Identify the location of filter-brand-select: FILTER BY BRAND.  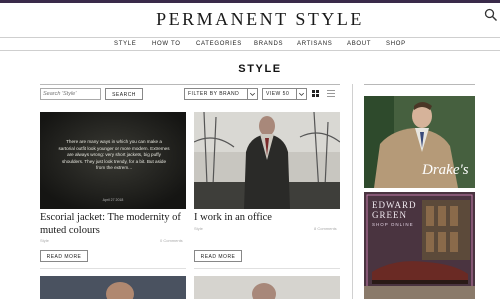
(221, 94).